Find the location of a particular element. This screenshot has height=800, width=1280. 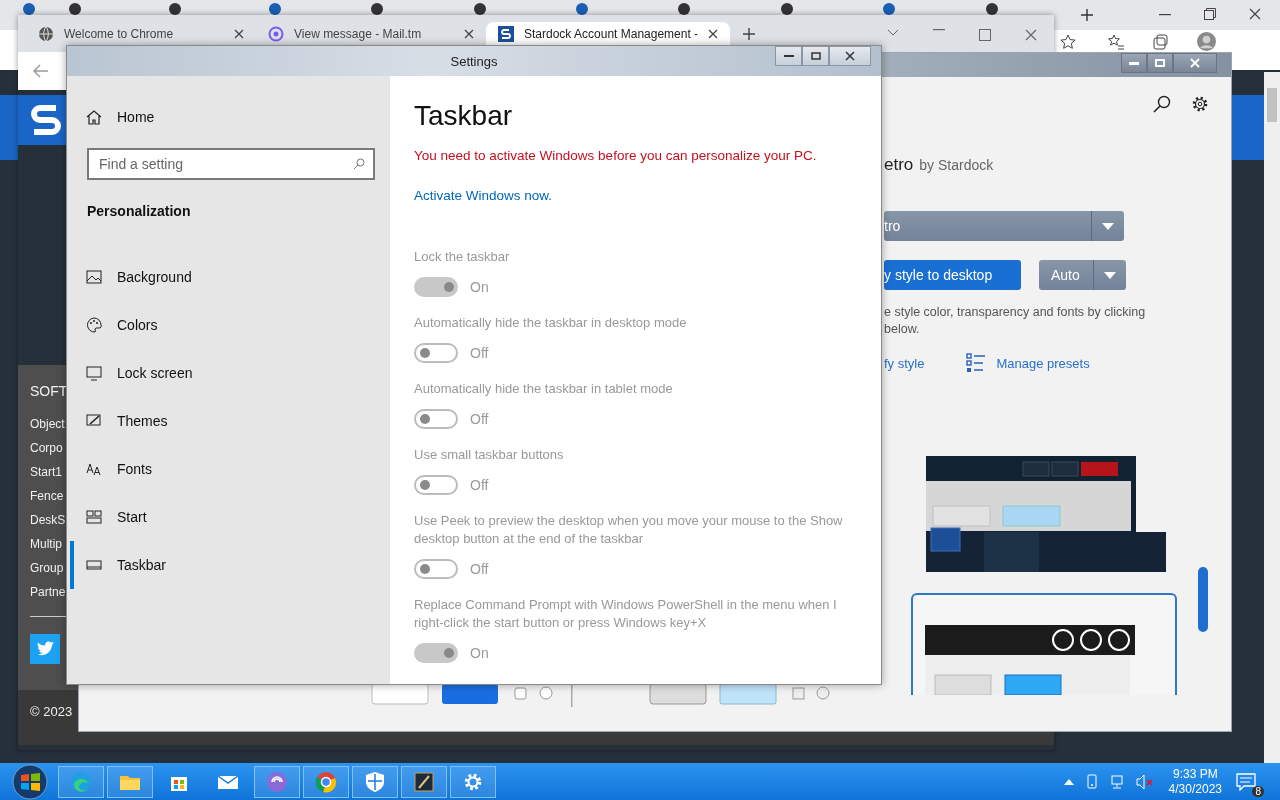

list-icon is located at coordinates (976, 363).